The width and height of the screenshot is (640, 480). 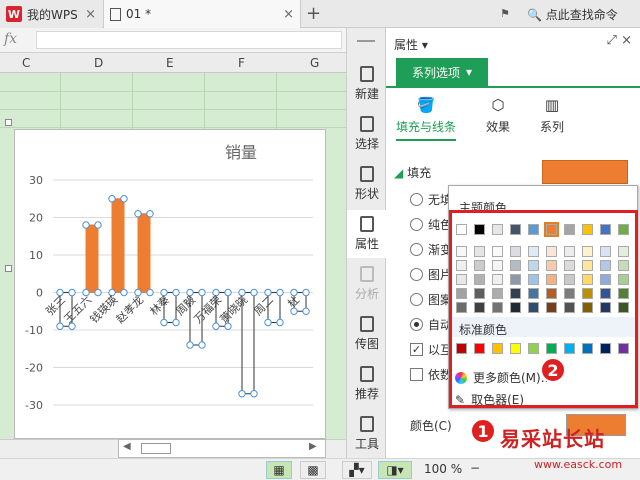 I want to click on collapse-icon, so click(x=366, y=41).